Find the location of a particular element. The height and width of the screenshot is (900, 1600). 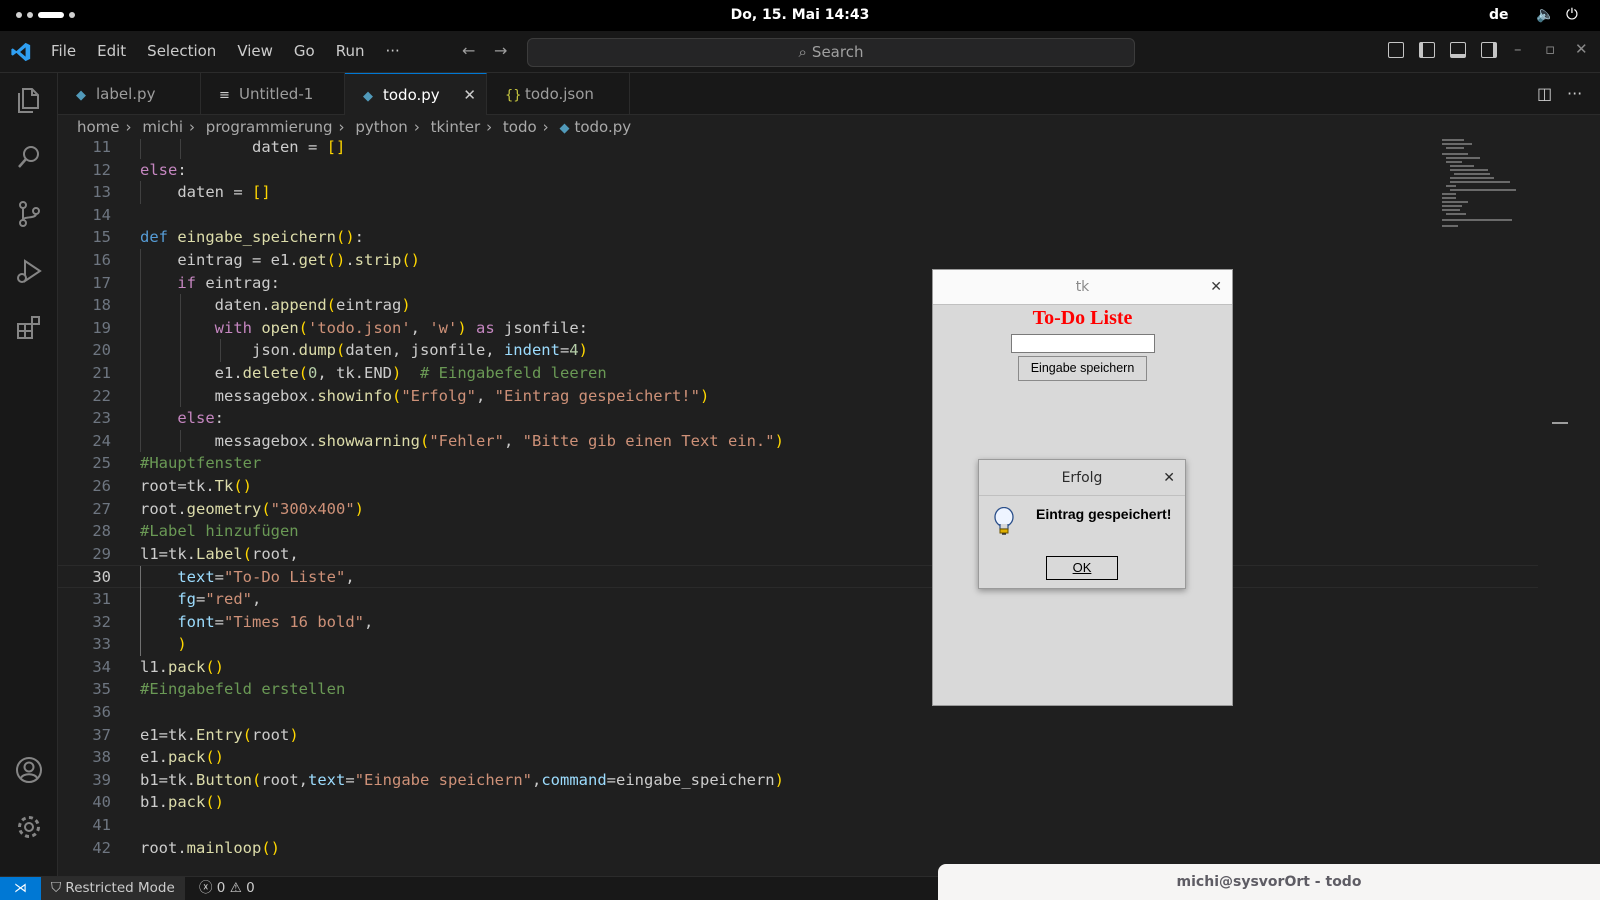

ok-button: OK is located at coordinates (1082, 568).